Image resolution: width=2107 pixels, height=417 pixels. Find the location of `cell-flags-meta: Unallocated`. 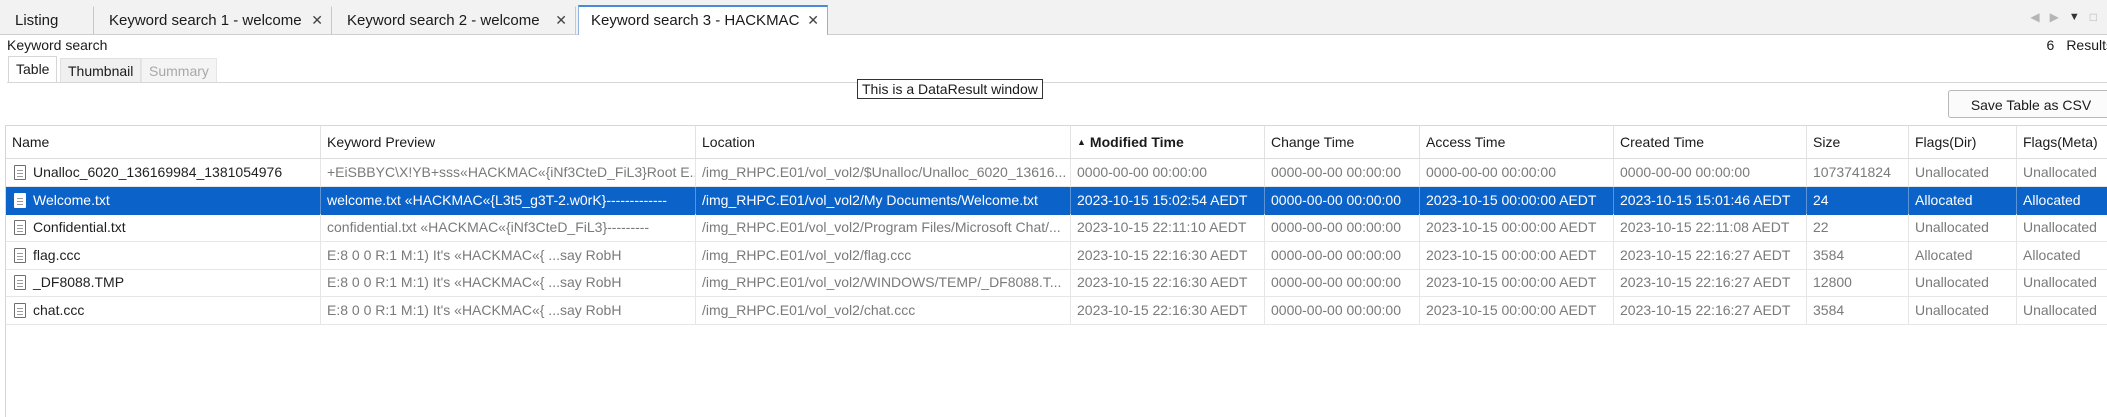

cell-flags-meta: Unallocated is located at coordinates (2062, 228).